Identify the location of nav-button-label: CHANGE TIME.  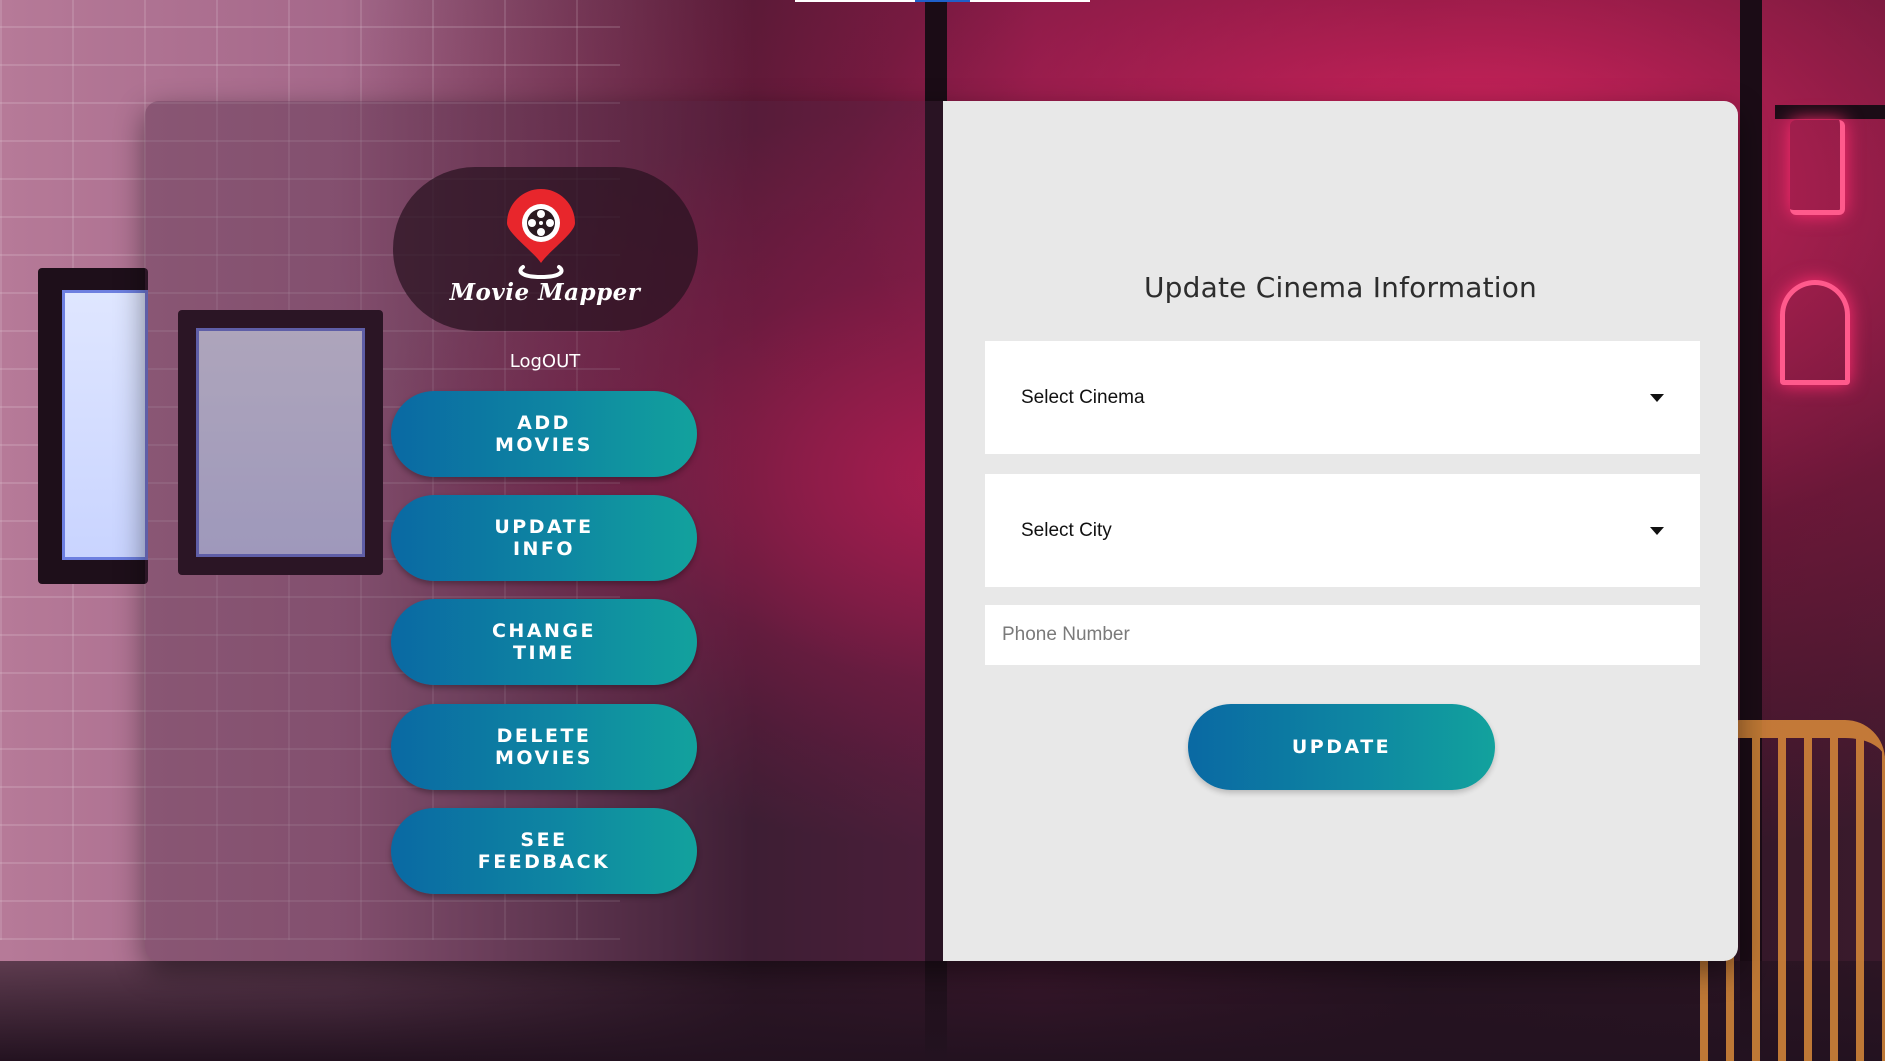
(544, 642).